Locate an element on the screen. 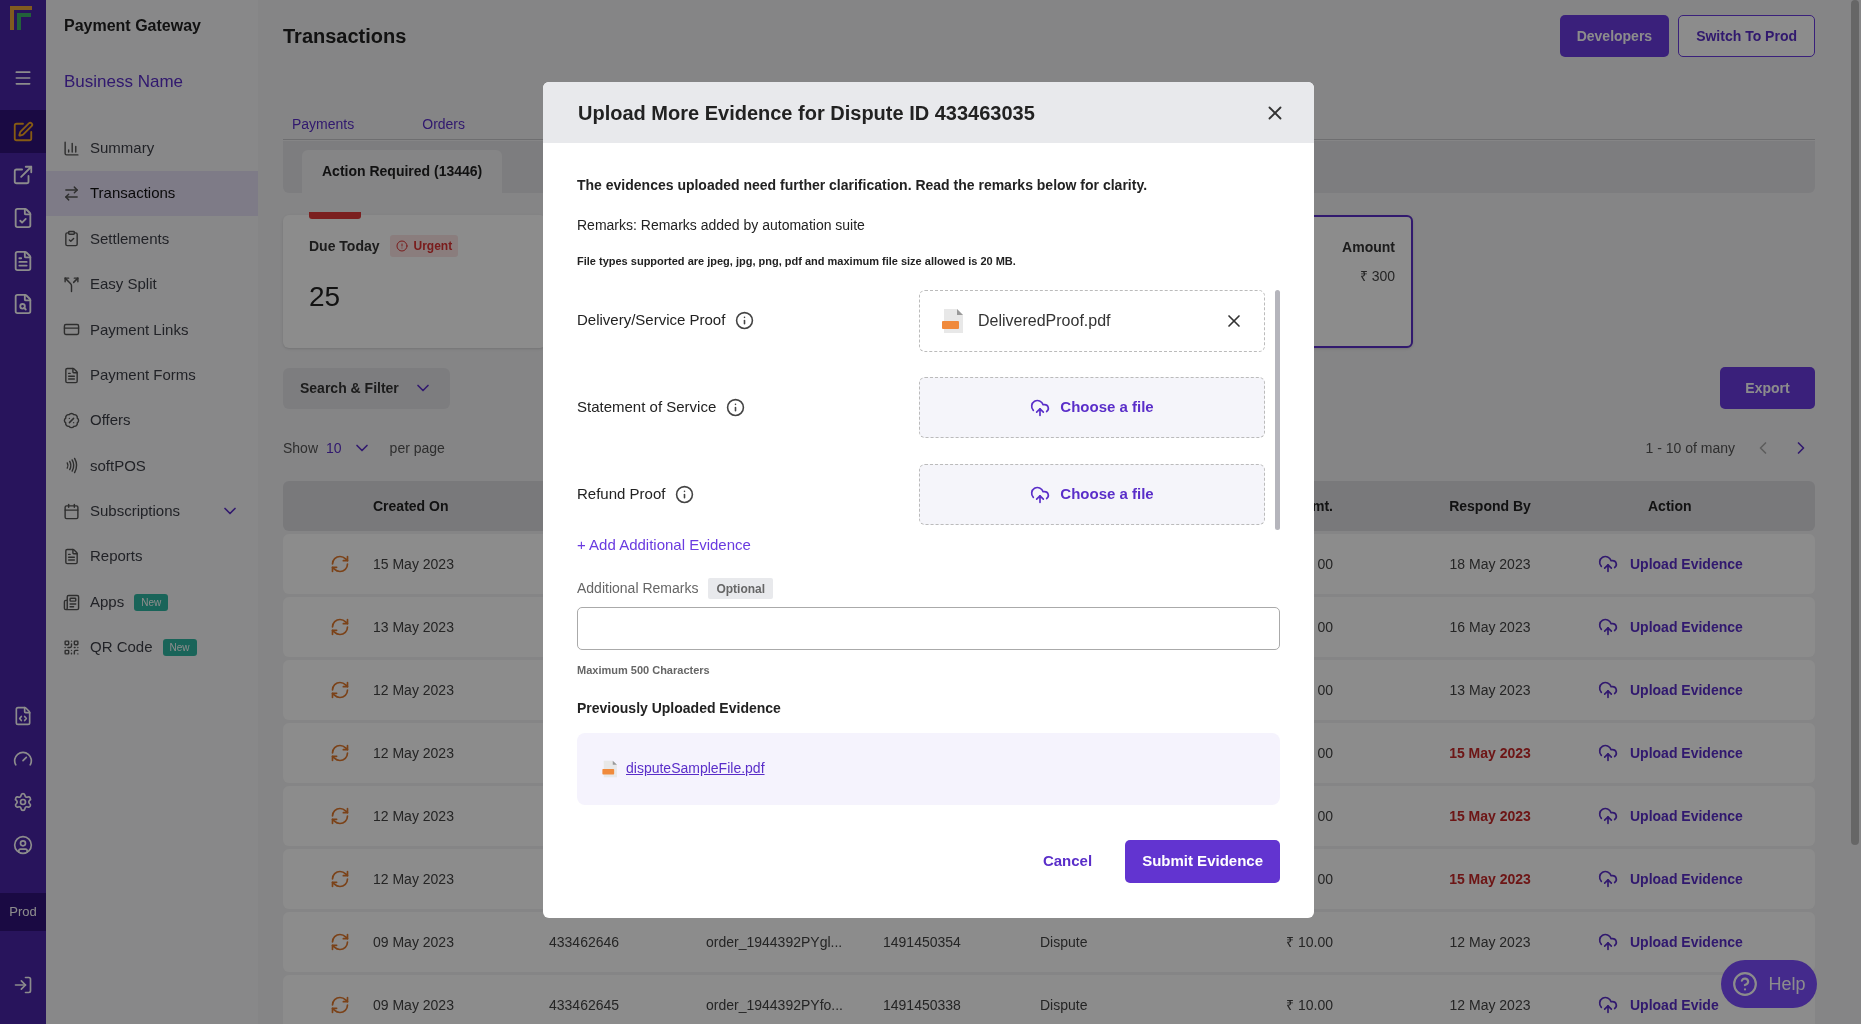 The image size is (1861, 1024). show-label: Show is located at coordinates (301, 448).